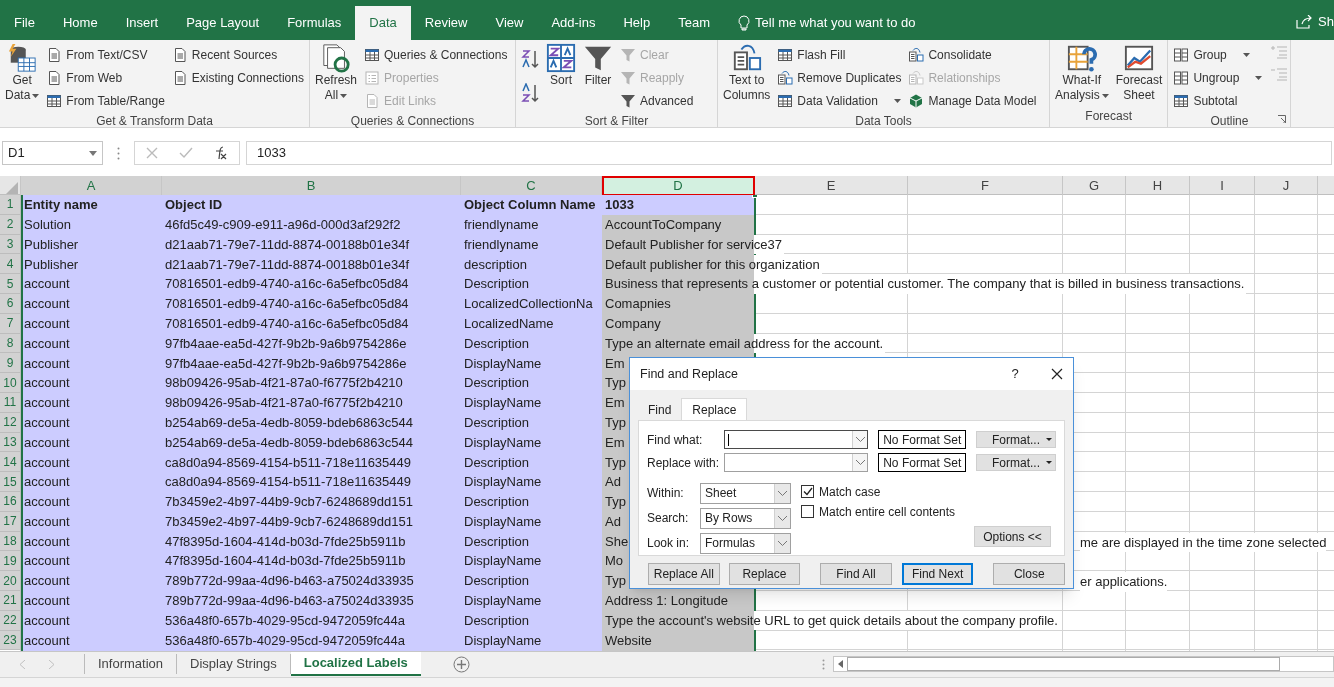 This screenshot has width=1334, height=687. I want to click on name-box: D1, so click(52, 153).